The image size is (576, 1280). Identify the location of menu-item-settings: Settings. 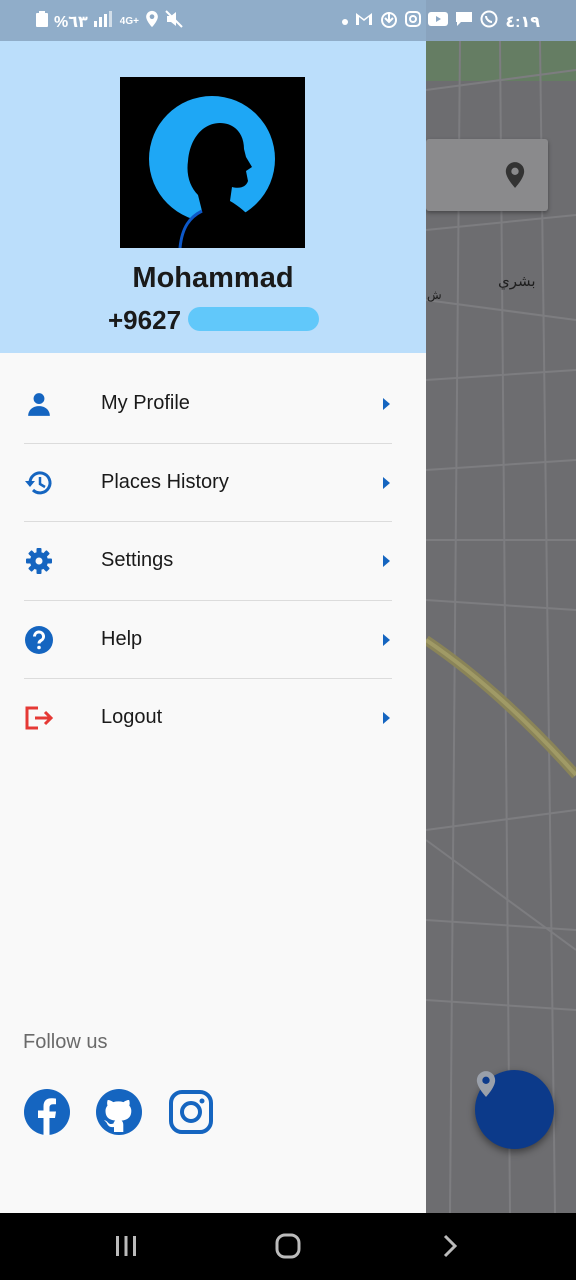
(213, 561).